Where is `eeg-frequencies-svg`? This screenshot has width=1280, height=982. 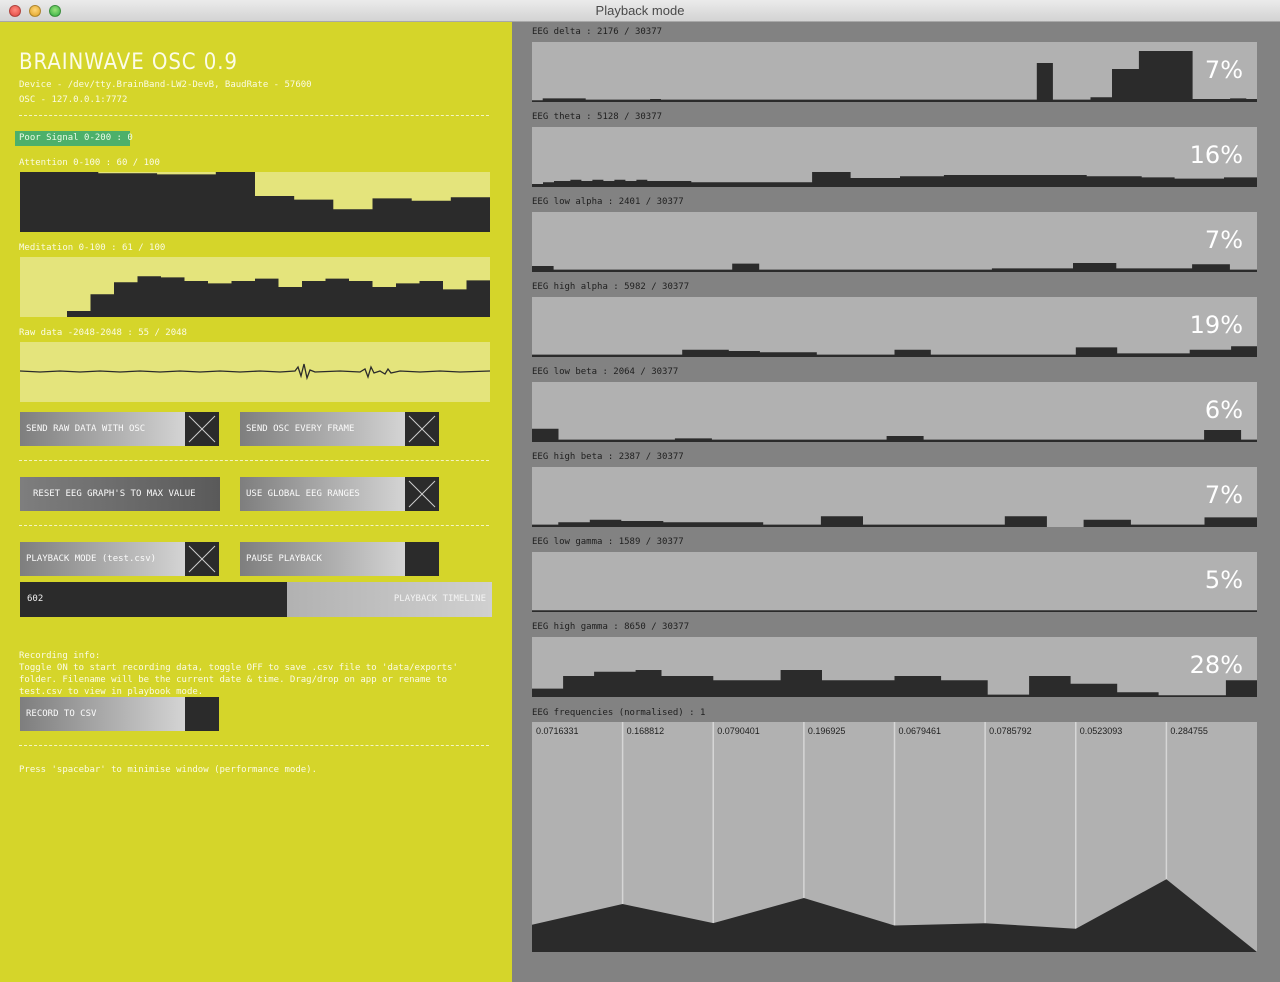
eeg-frequencies-svg is located at coordinates (894, 837).